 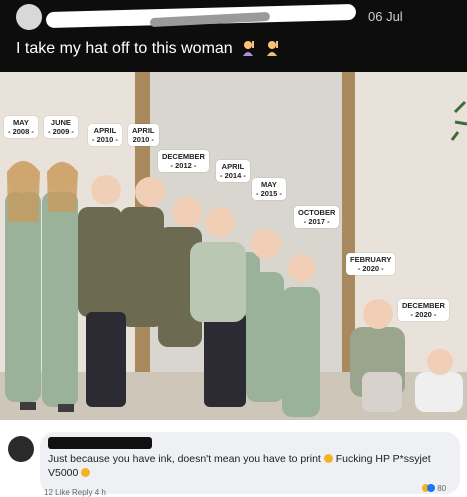 What do you see at coordinates (269, 189) in the screenshot?
I see `birth-label: MAY - 2015 -` at bounding box center [269, 189].